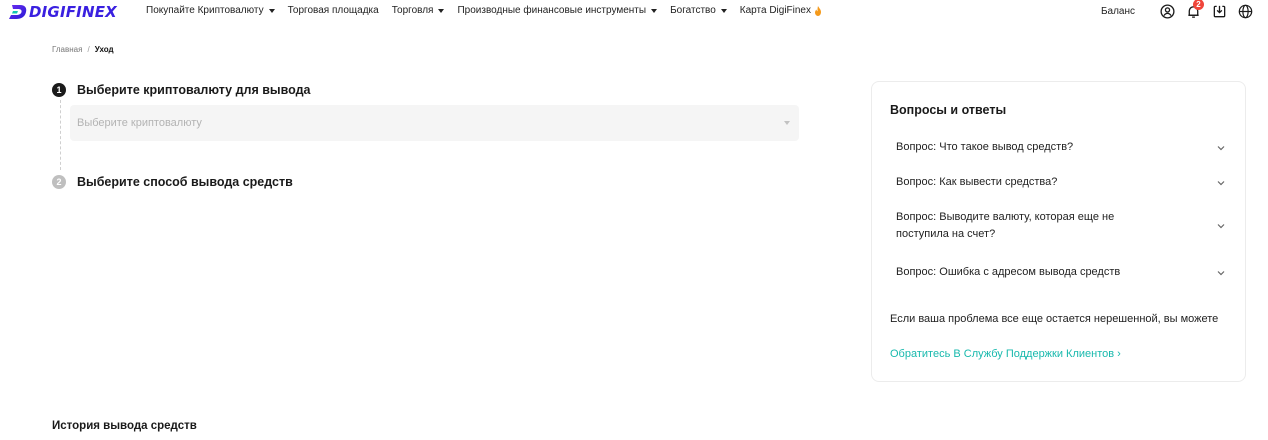  I want to click on step-title: Выберите криптовалюту для вывода, so click(194, 90).